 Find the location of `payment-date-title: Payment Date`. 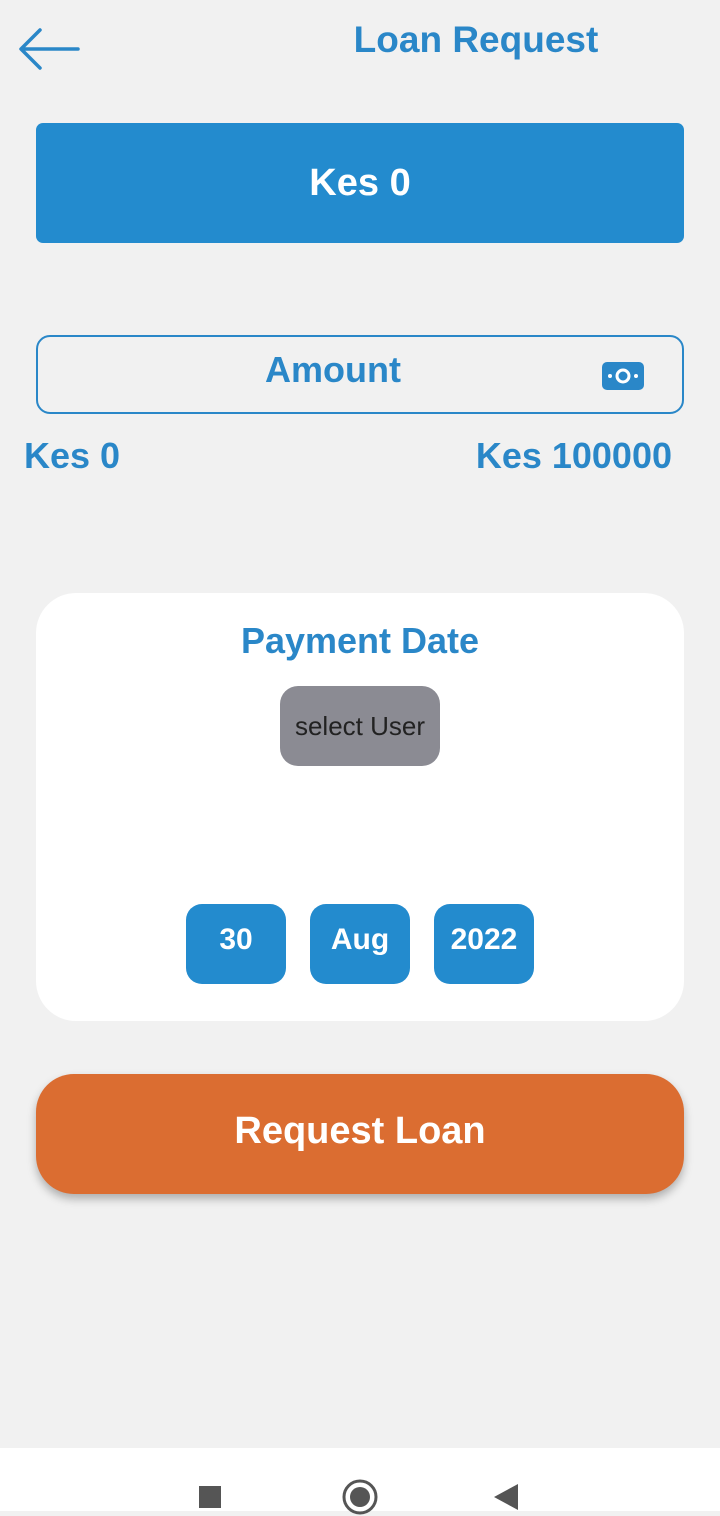

payment-date-title: Payment Date is located at coordinates (360, 640).